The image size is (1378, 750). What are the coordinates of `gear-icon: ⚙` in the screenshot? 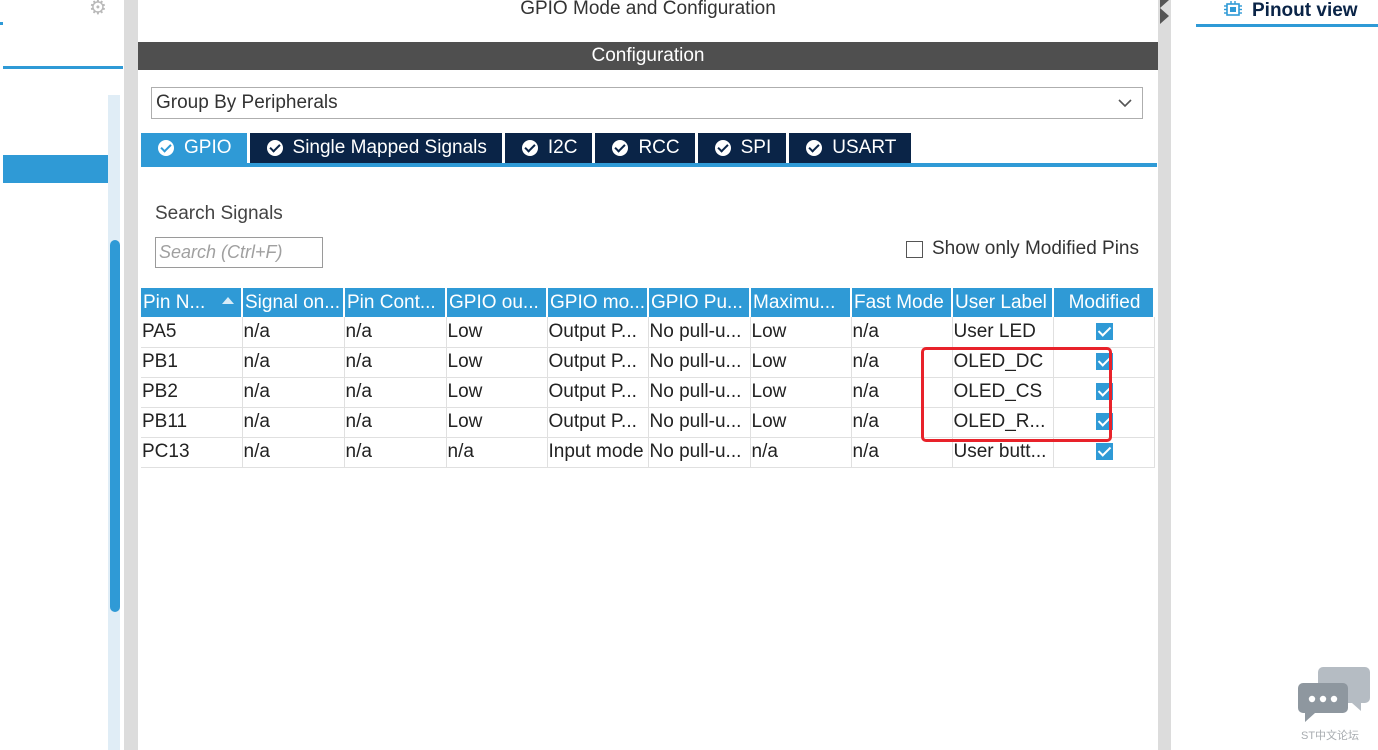 It's located at (102, 10).